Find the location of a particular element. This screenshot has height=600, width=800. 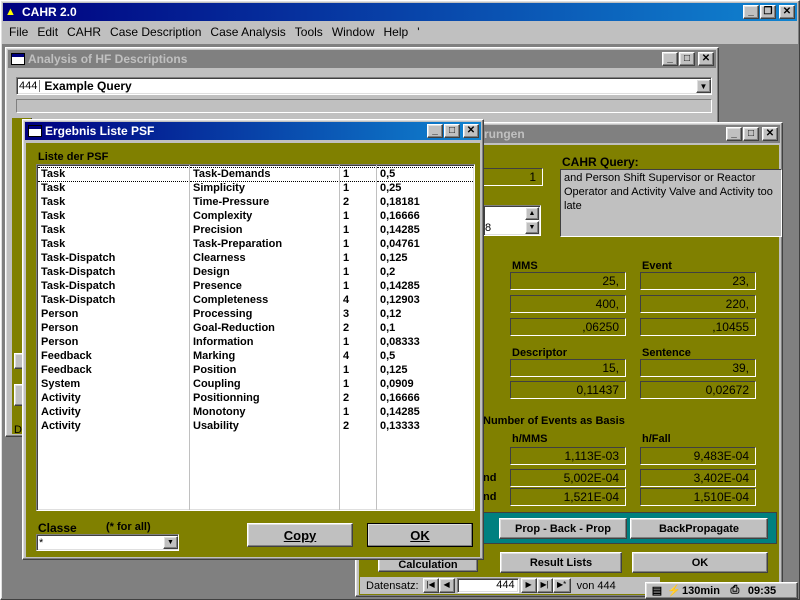

psf-title-bar: Ergebnis Liste PSF _ □ ✕ is located at coordinates (253, 131).